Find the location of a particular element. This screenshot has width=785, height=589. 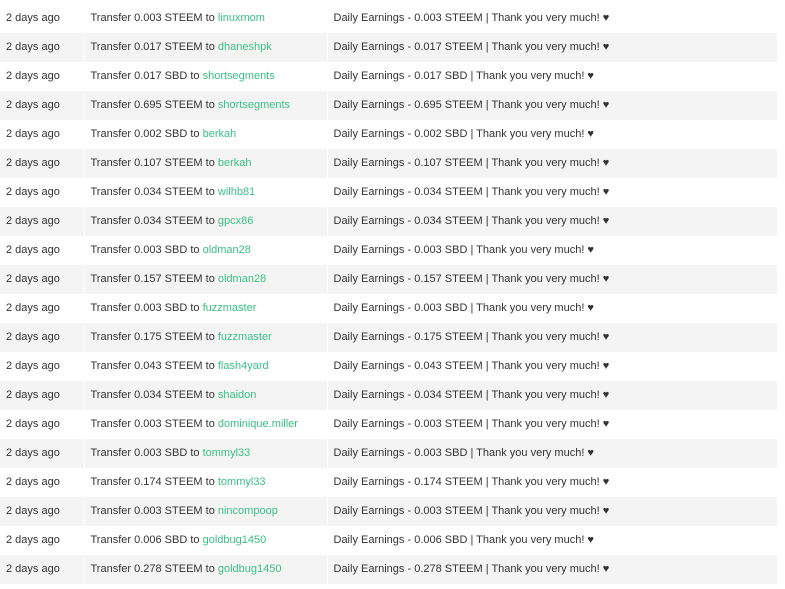

transfer-description: Transfer 0.174 STEEM to is located at coordinates (154, 482).